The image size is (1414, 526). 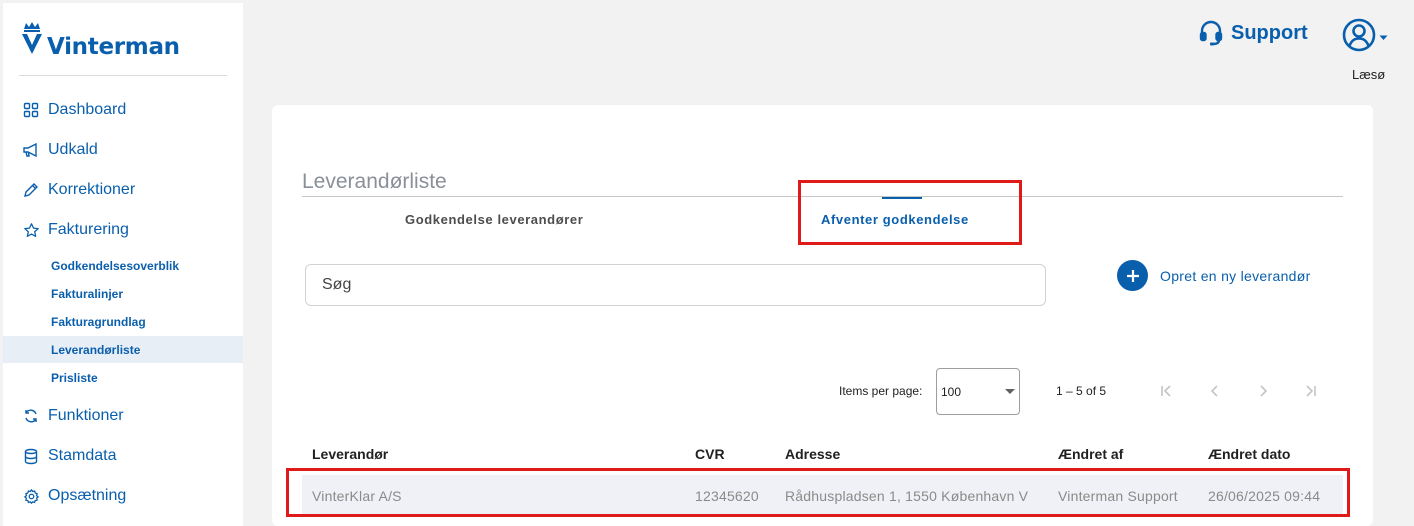 What do you see at coordinates (115, 265) in the screenshot?
I see `sidebar-subitem-label: Godkendelsesoverblik` at bounding box center [115, 265].